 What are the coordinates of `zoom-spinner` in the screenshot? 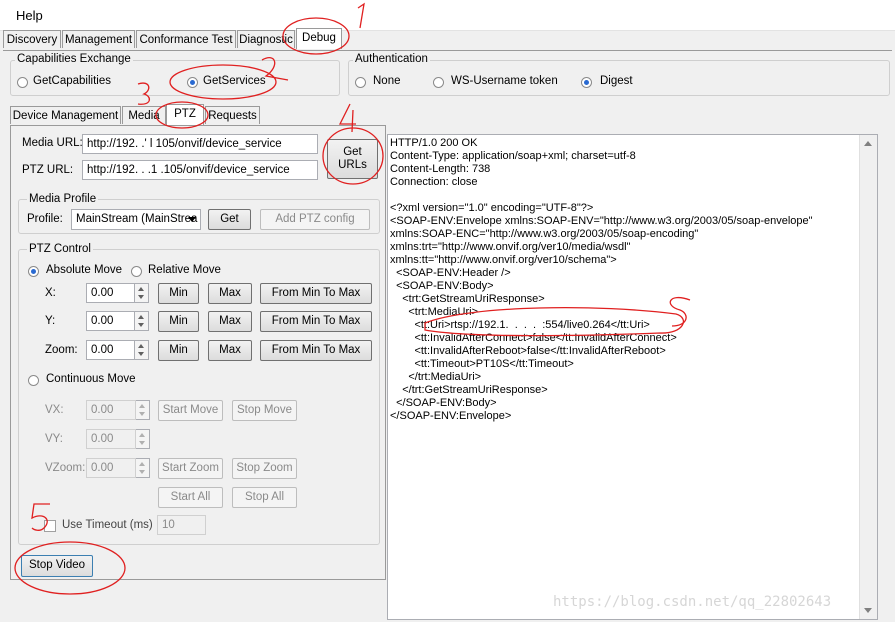 It's located at (142, 350).